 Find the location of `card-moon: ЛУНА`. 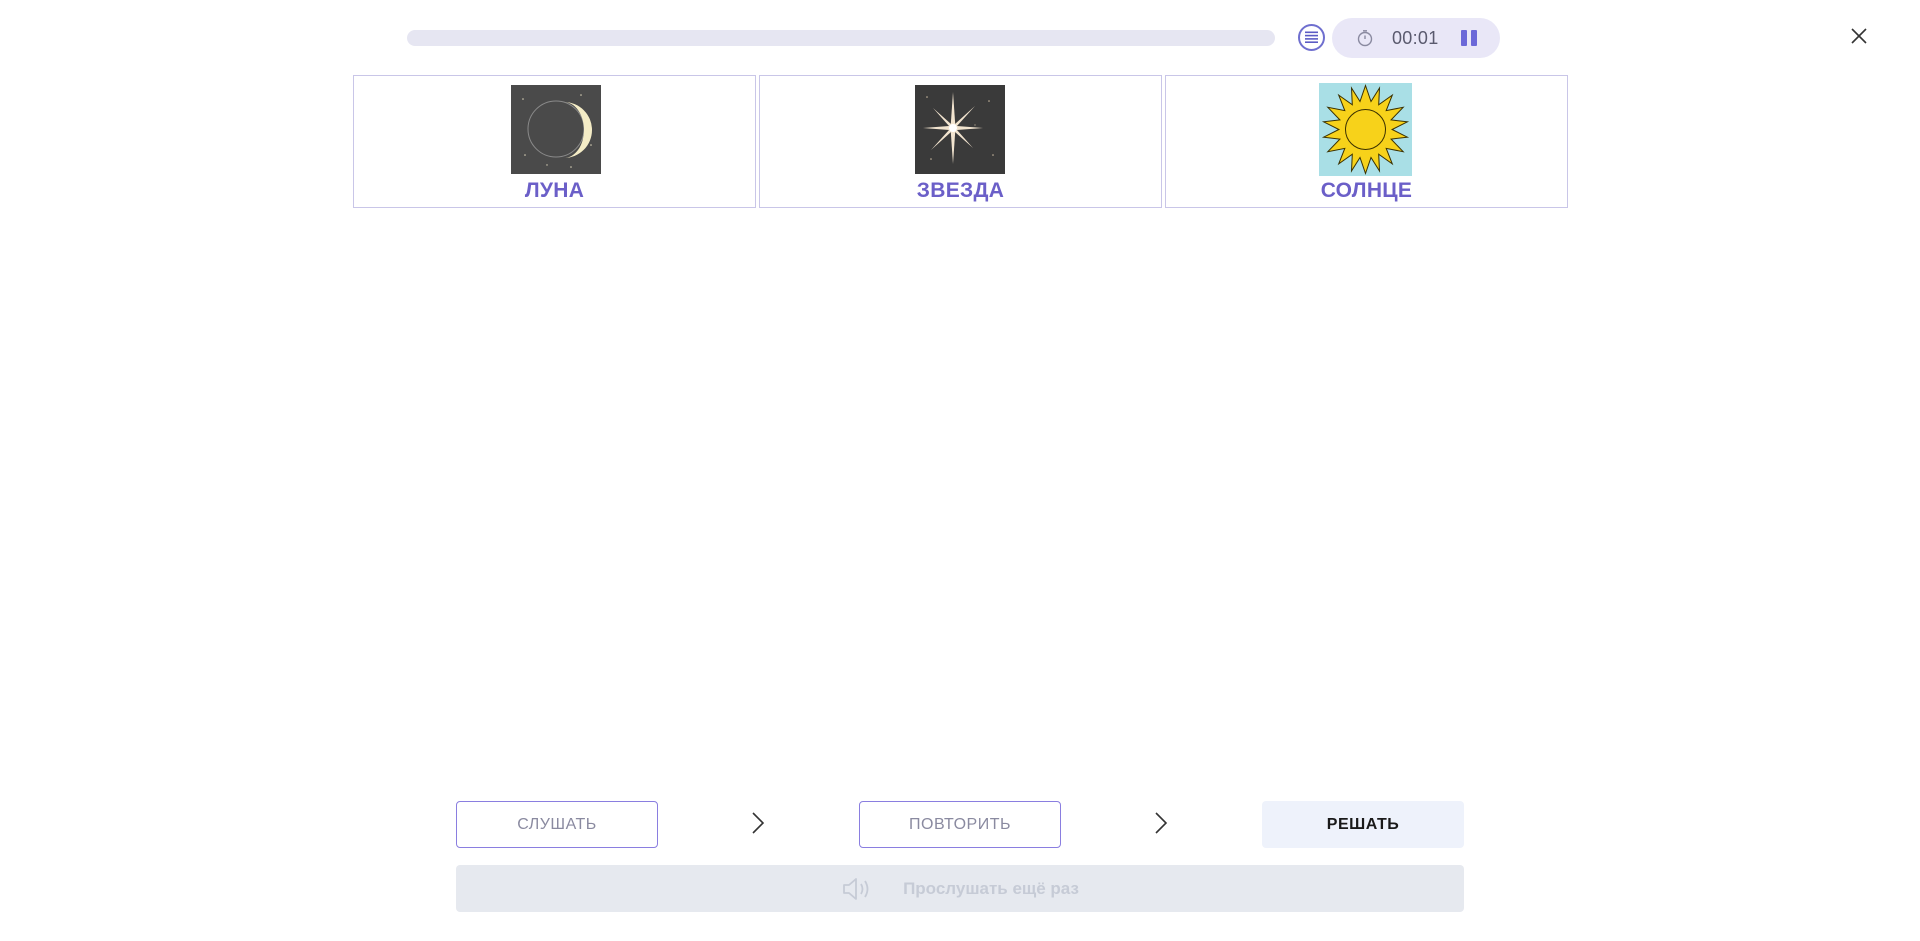

card-moon: ЛУНА is located at coordinates (554, 141).